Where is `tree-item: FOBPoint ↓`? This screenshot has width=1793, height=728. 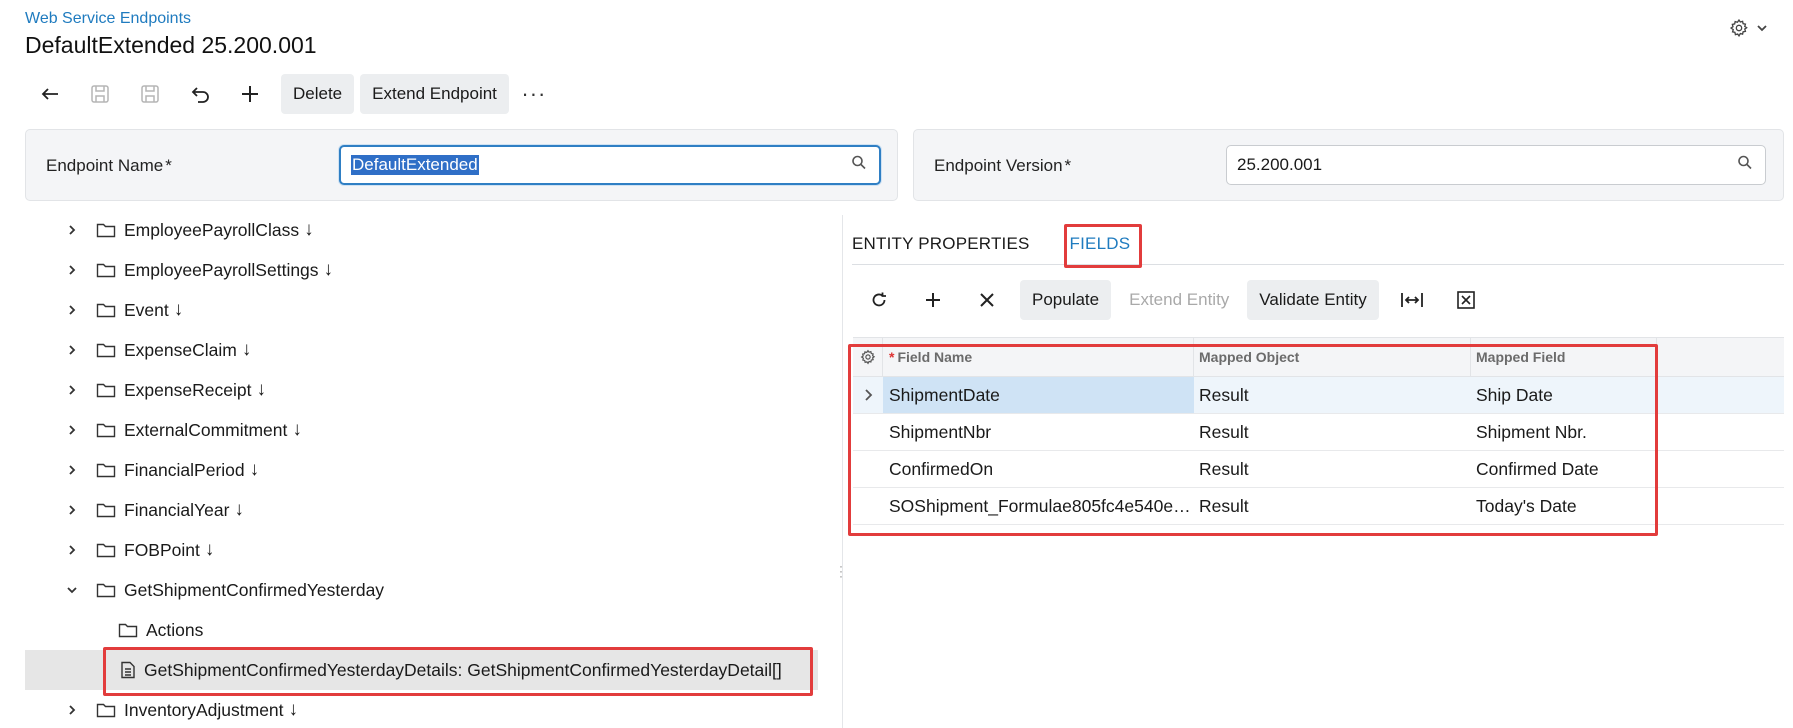
tree-item: FOBPoint ↓ is located at coordinates (421, 550).